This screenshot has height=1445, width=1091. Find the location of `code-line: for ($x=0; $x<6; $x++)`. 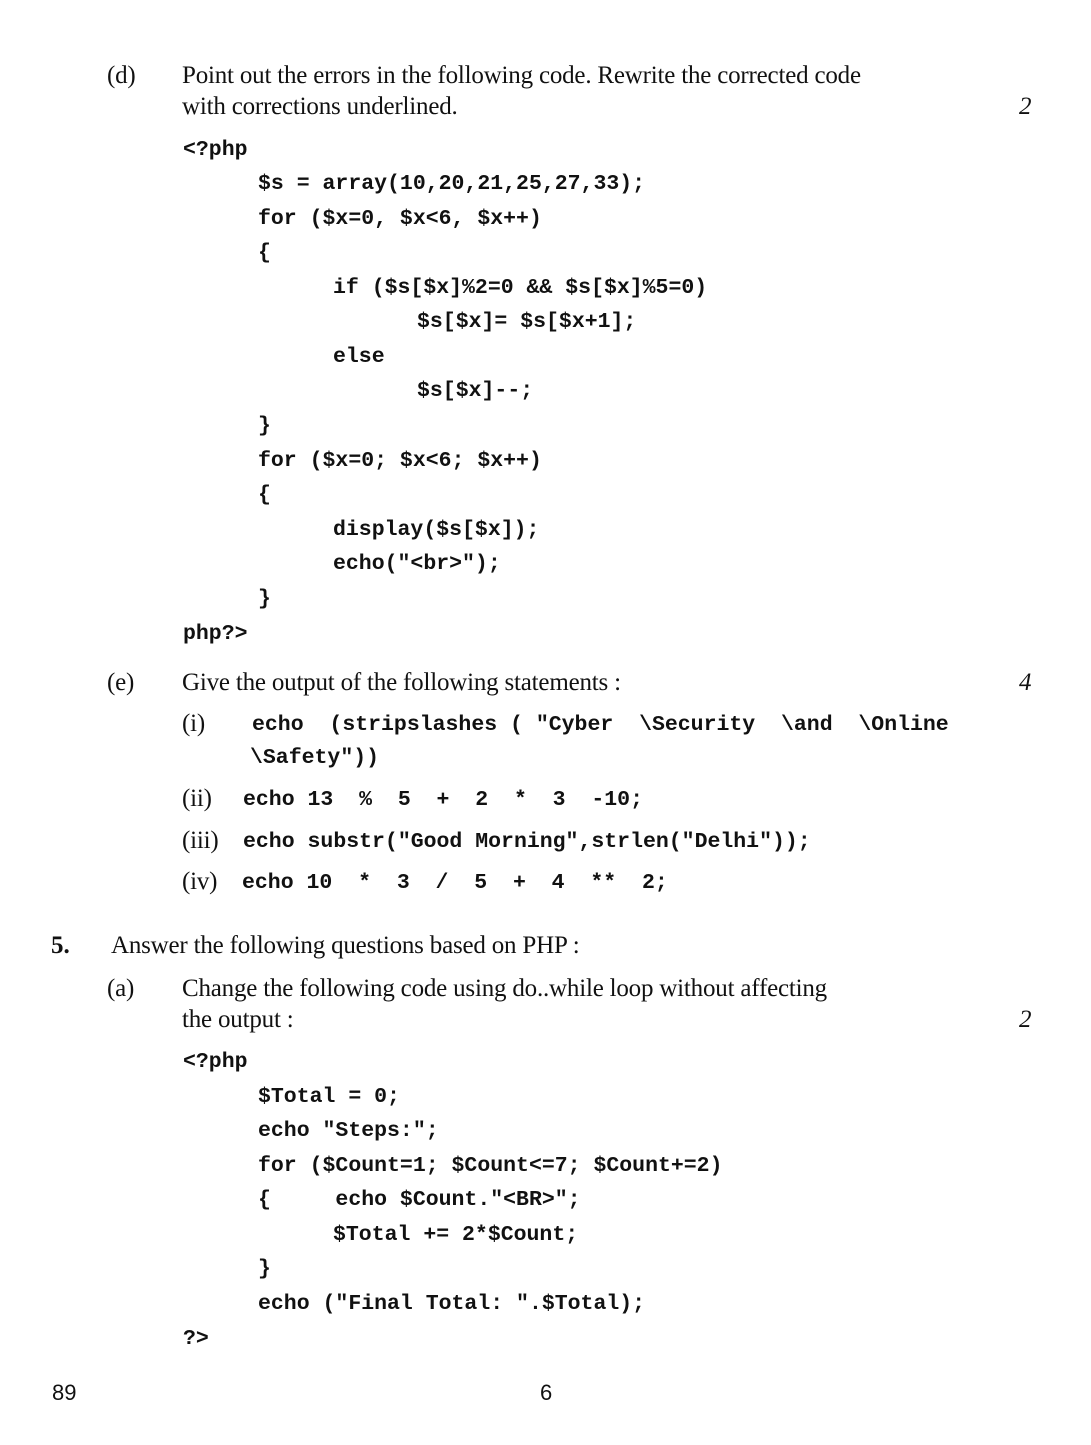

code-line: for ($x=0; $x<6; $x++) is located at coordinates (400, 461).